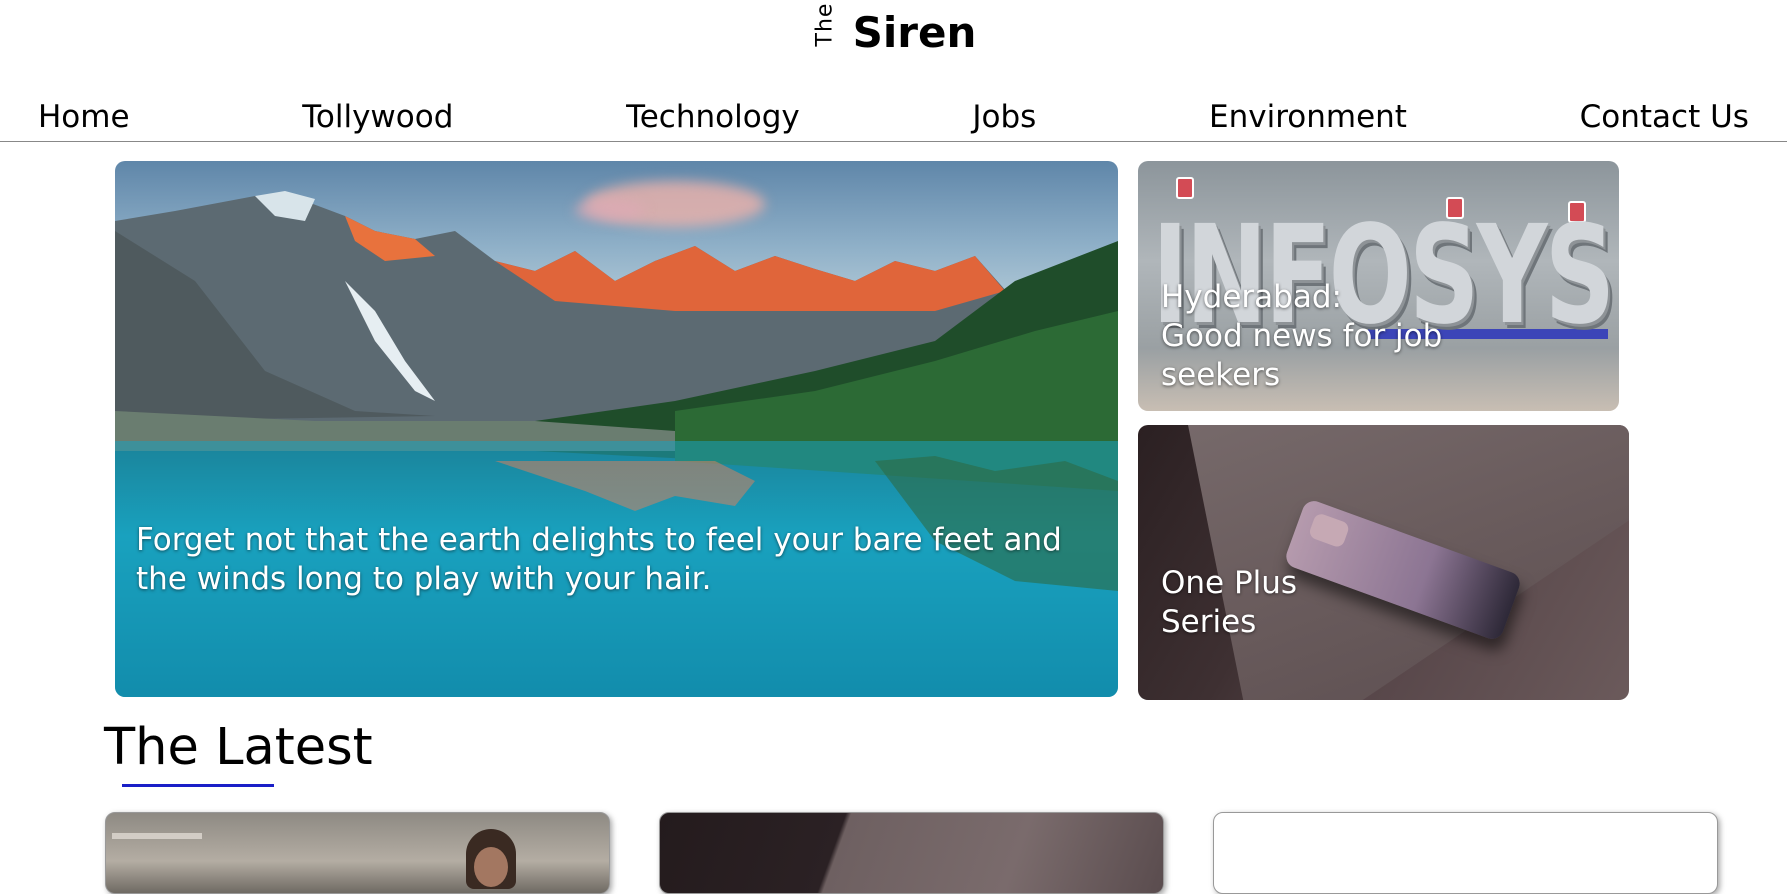 Image resolution: width=1787 pixels, height=894 pixels. Describe the element at coordinates (1251, 297) in the screenshot. I see `caption-line: Hyderabad:` at that location.